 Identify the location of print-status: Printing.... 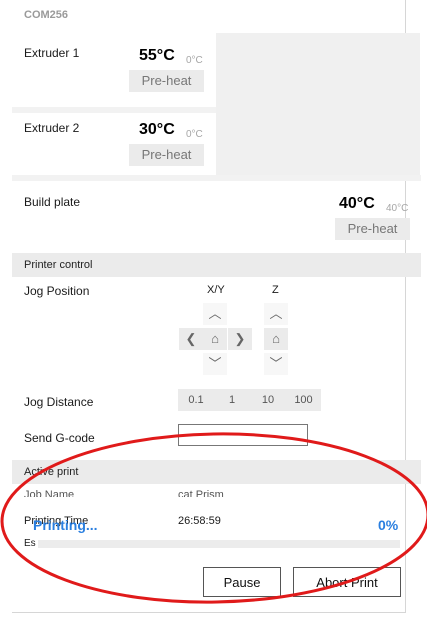
(65, 525).